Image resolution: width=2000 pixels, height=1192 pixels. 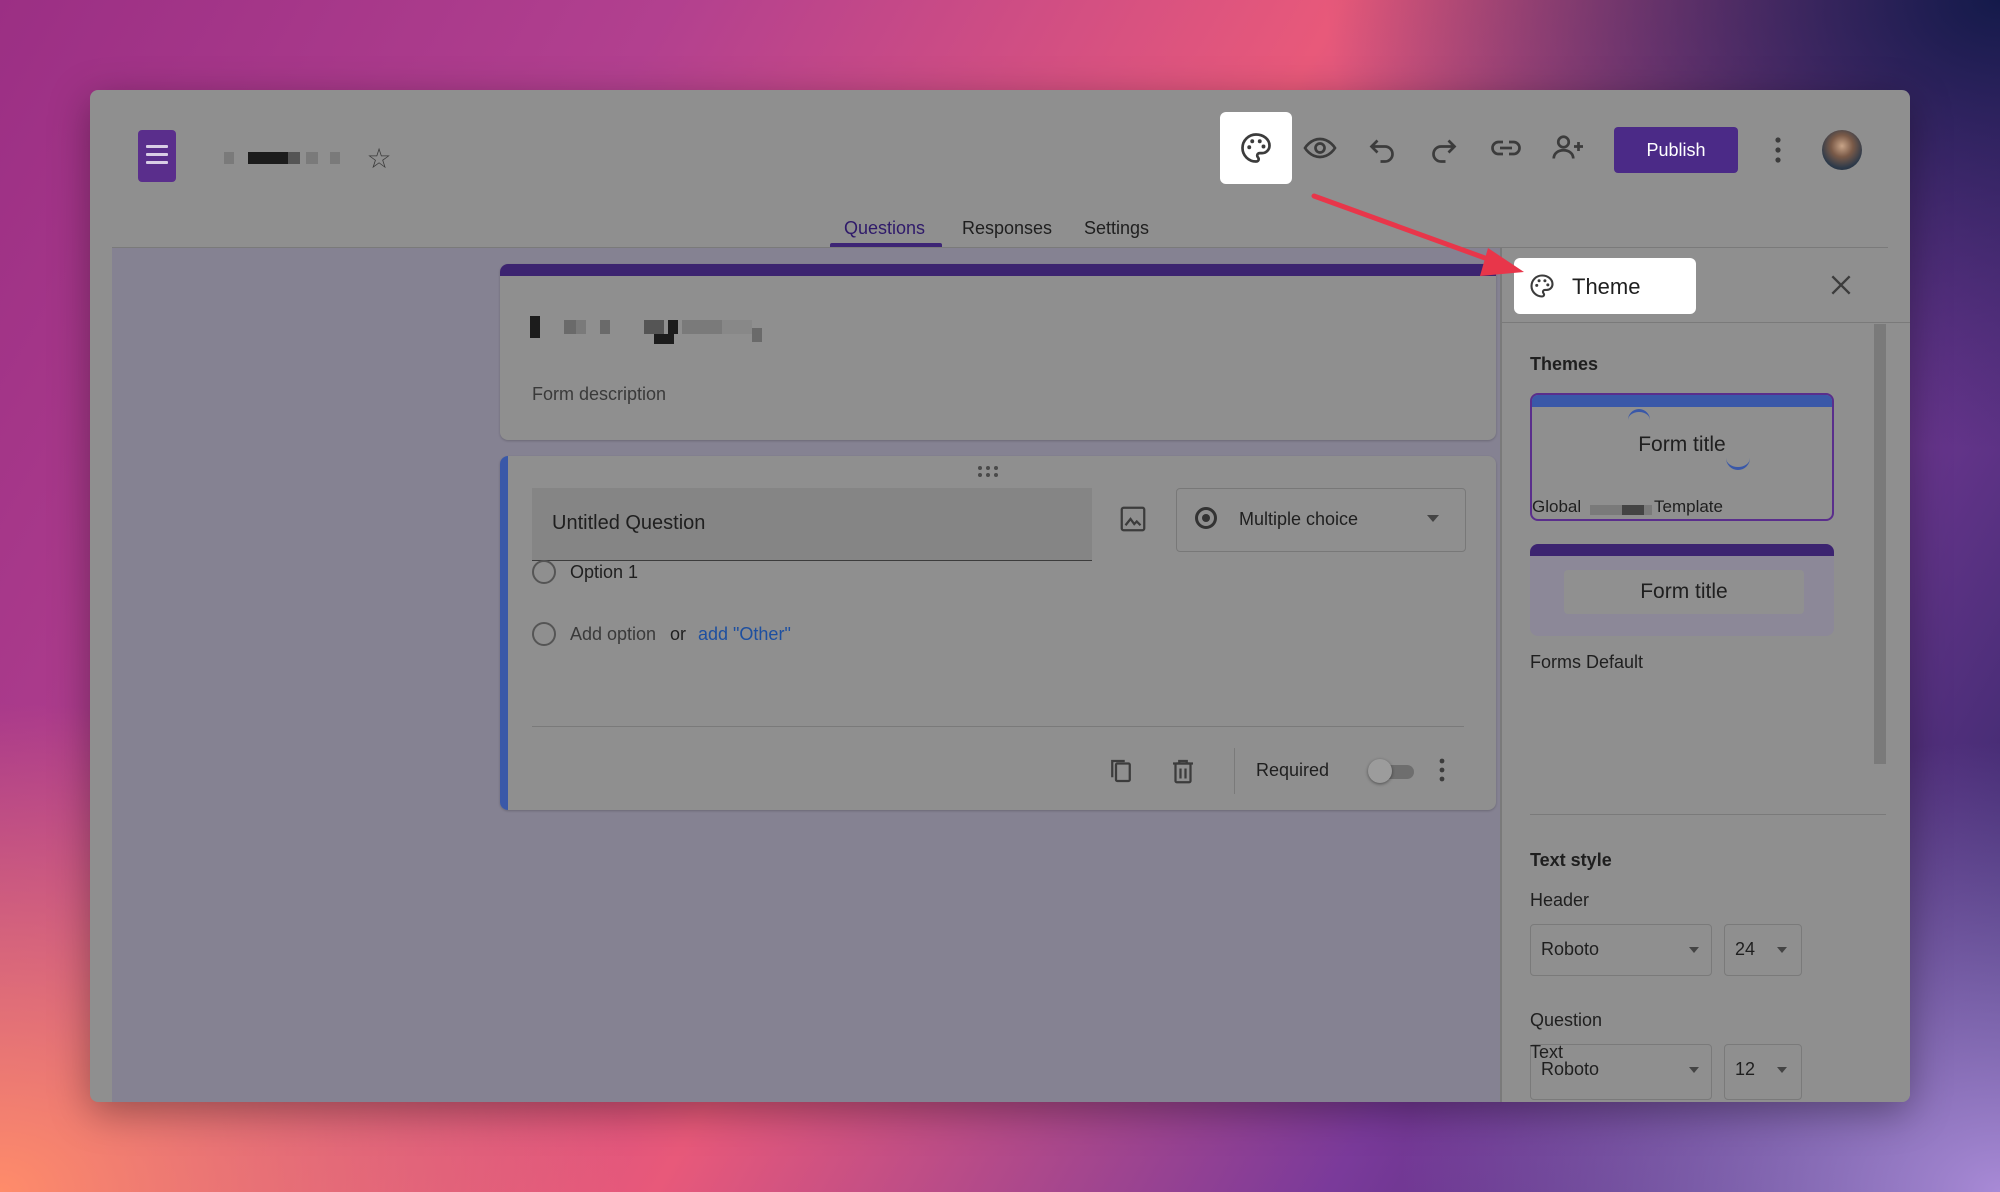 I want to click on question-type-dropdown: Multiple choice, so click(x=1321, y=520).